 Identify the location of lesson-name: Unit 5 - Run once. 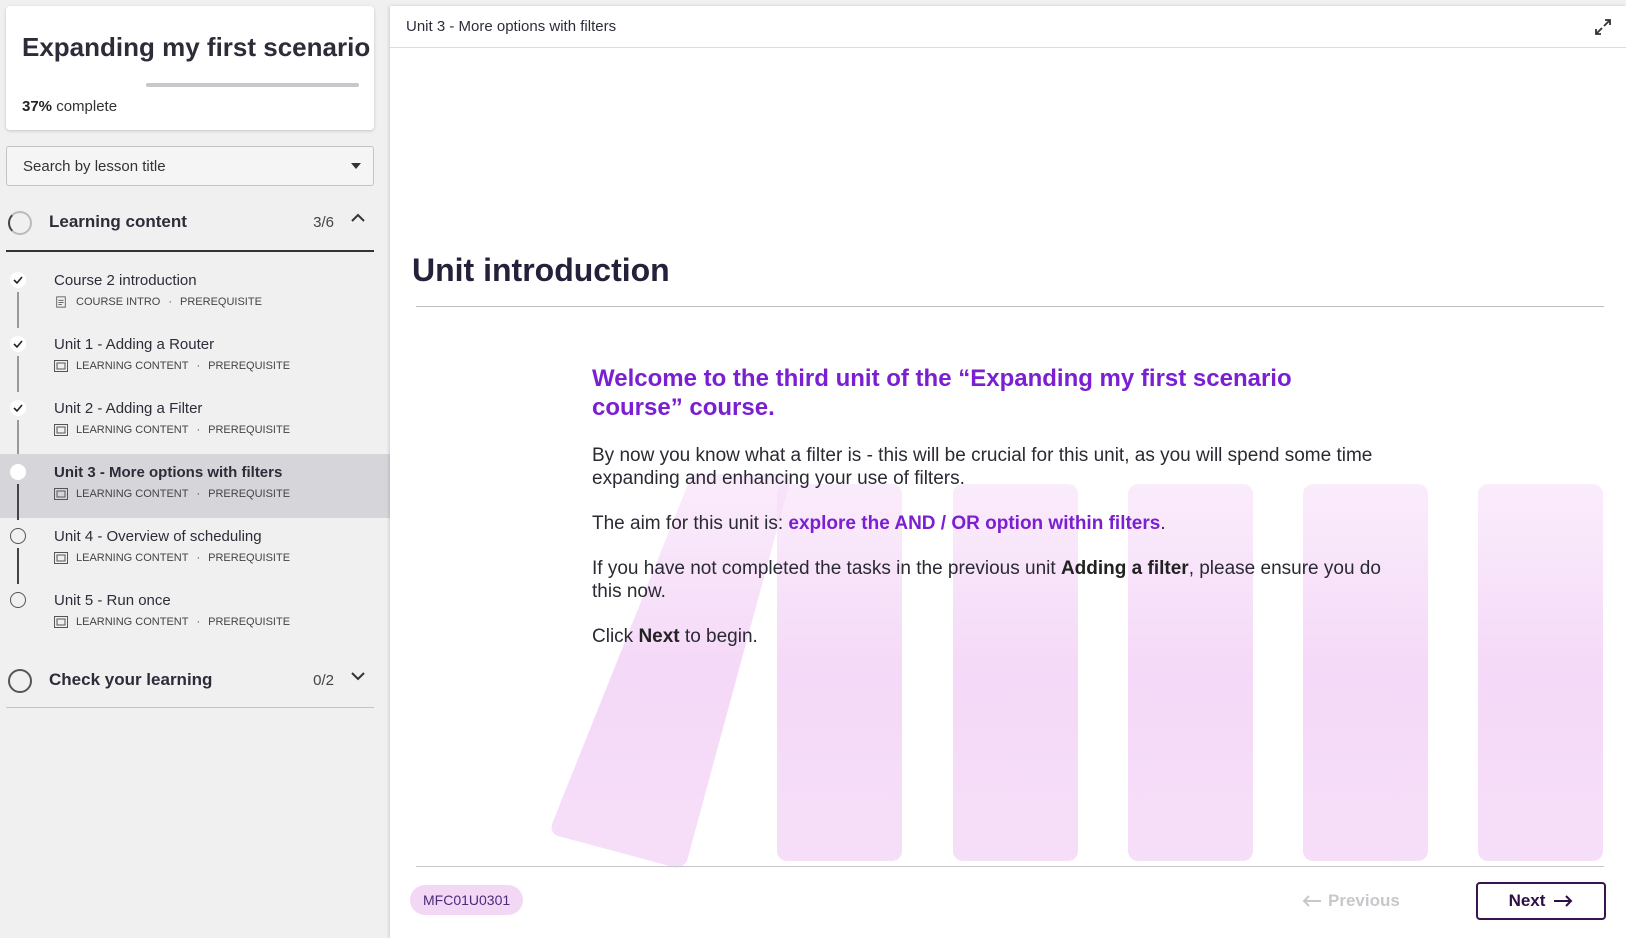
(112, 600).